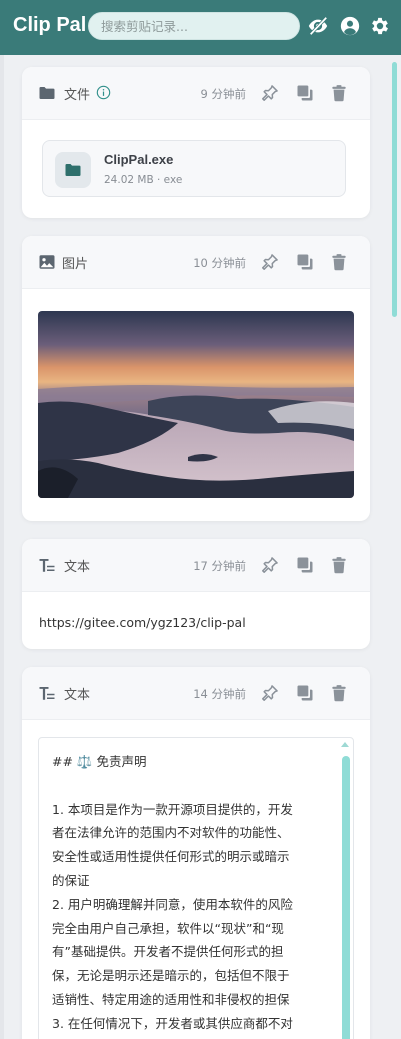 The image size is (401, 1039). Describe the element at coordinates (71, 880) in the screenshot. I see `text-line: 的保证` at that location.